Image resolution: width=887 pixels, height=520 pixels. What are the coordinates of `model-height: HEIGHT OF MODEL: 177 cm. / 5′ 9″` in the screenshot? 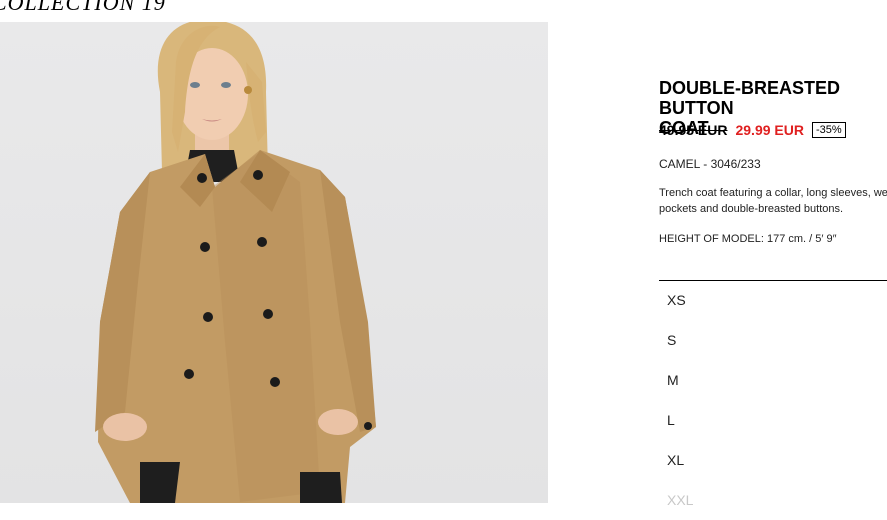 It's located at (748, 239).